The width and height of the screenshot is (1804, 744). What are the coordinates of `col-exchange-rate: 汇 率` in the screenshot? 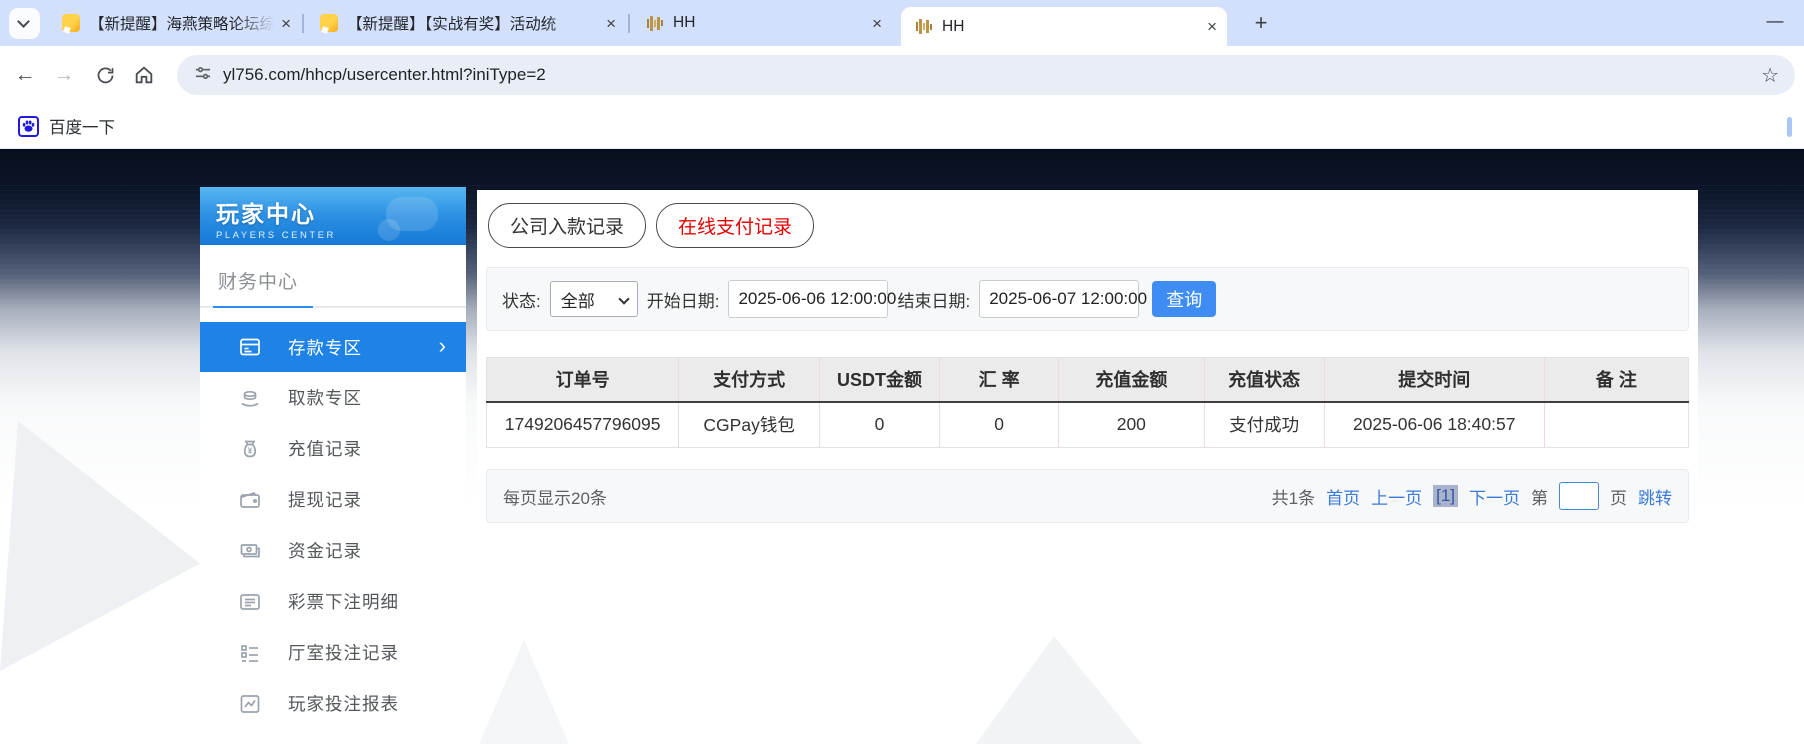 It's located at (999, 380).